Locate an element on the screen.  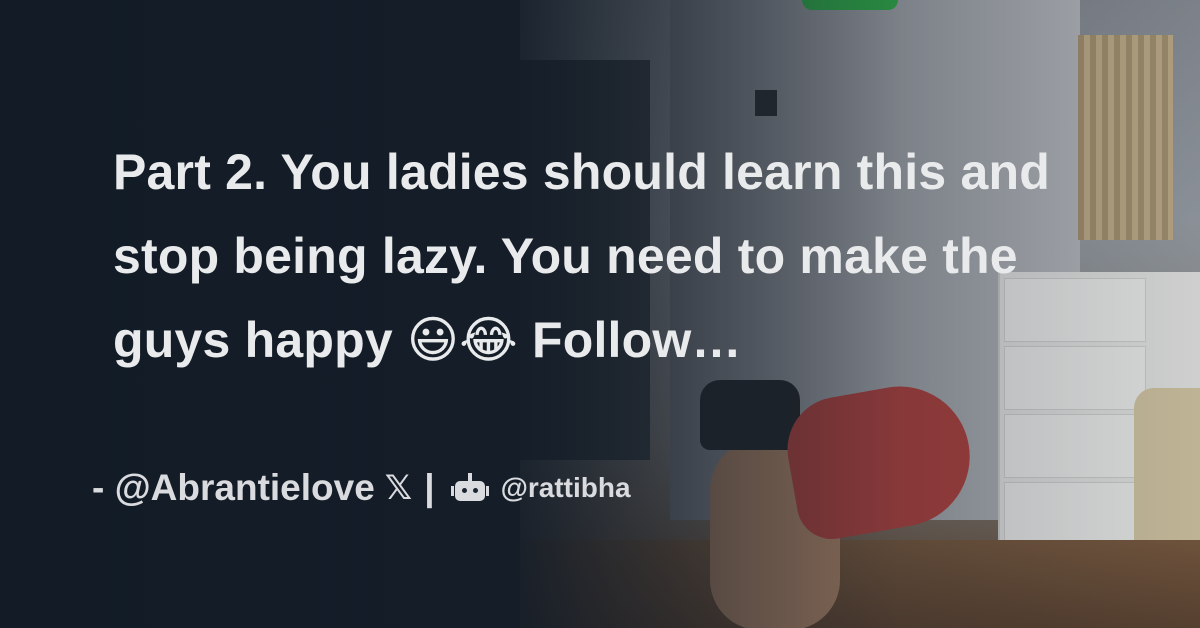
robot-icon is located at coordinates (469, 488).